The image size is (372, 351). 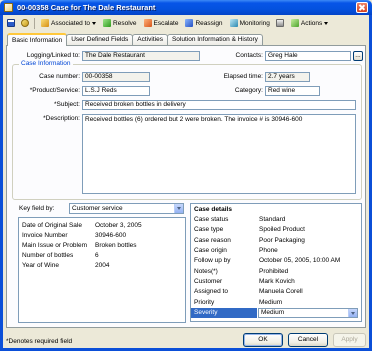 I want to click on case-detail-value: Poor Packaging, so click(x=282, y=241).